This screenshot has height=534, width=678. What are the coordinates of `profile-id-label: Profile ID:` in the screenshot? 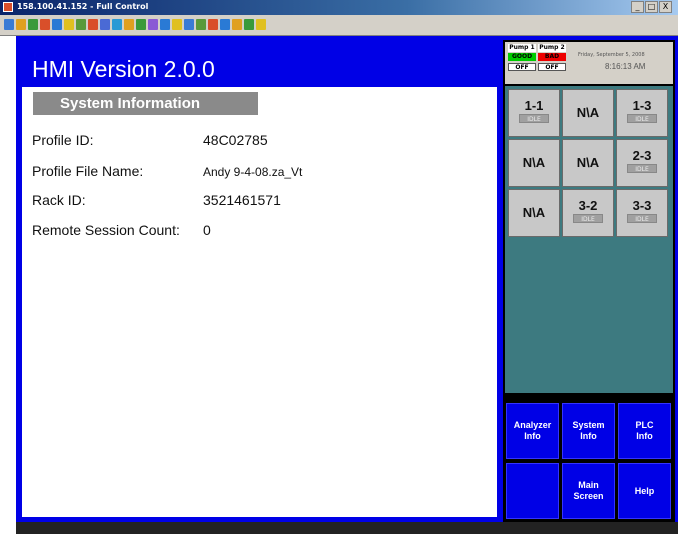 It's located at (63, 140).